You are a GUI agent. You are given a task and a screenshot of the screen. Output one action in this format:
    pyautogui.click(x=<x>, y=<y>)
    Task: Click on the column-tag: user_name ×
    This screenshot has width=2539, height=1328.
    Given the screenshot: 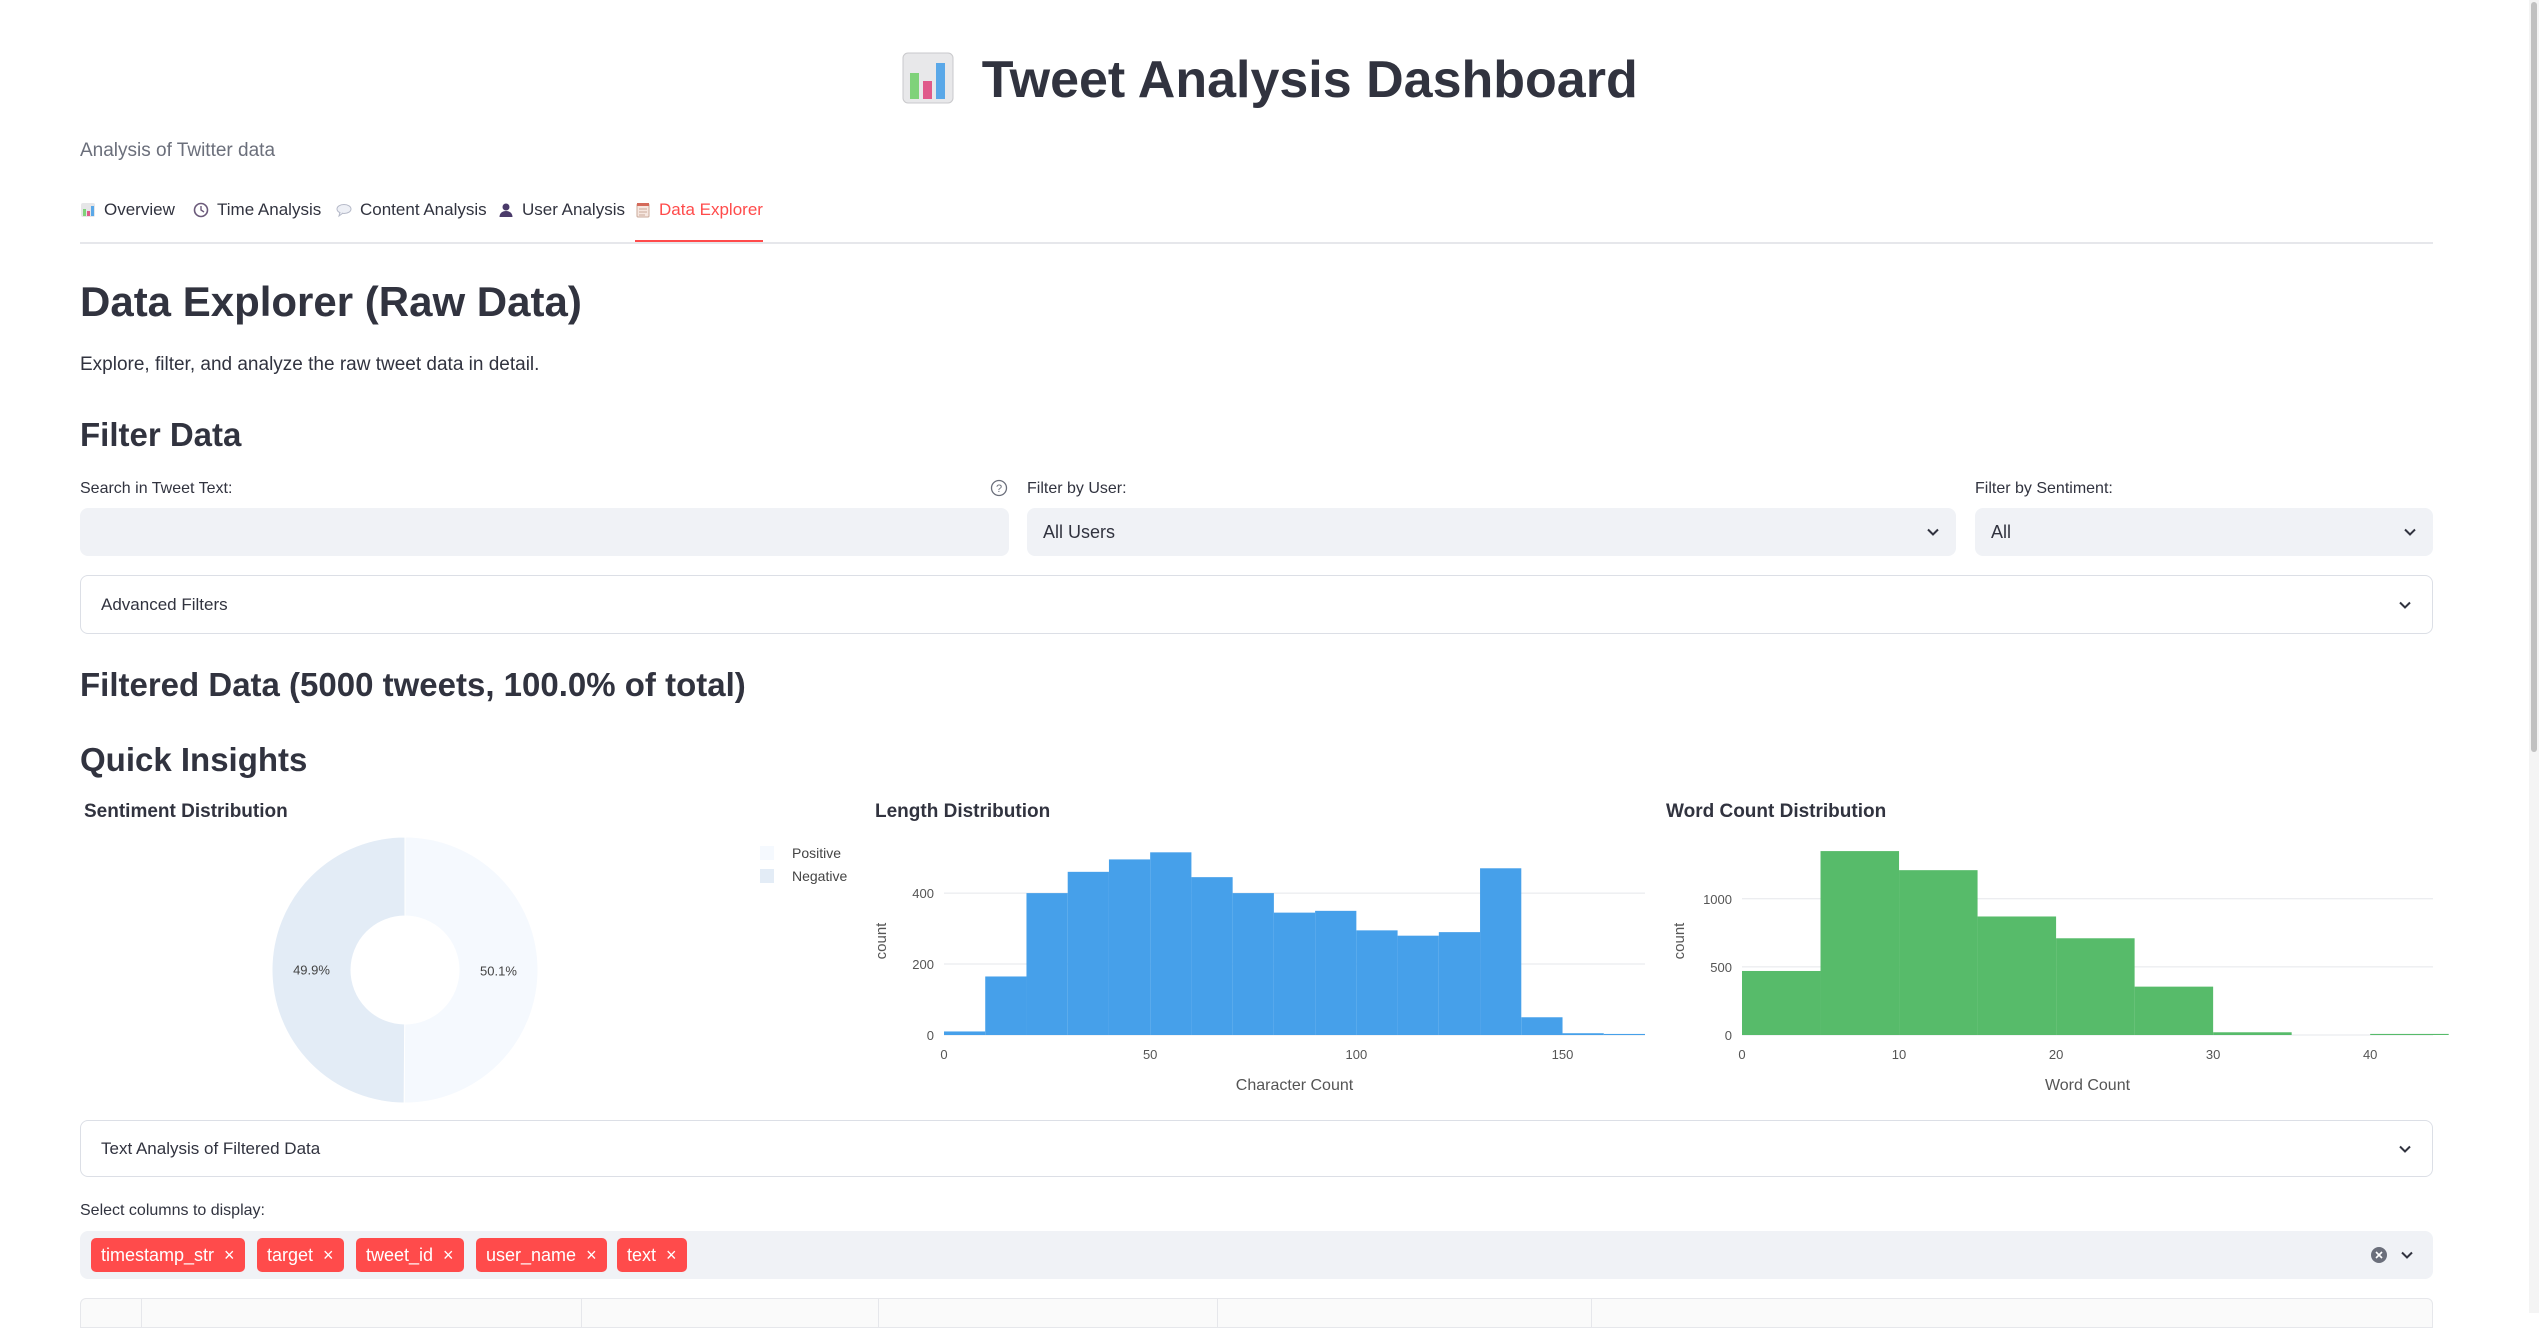 What is the action you would take?
    pyautogui.click(x=541, y=1255)
    